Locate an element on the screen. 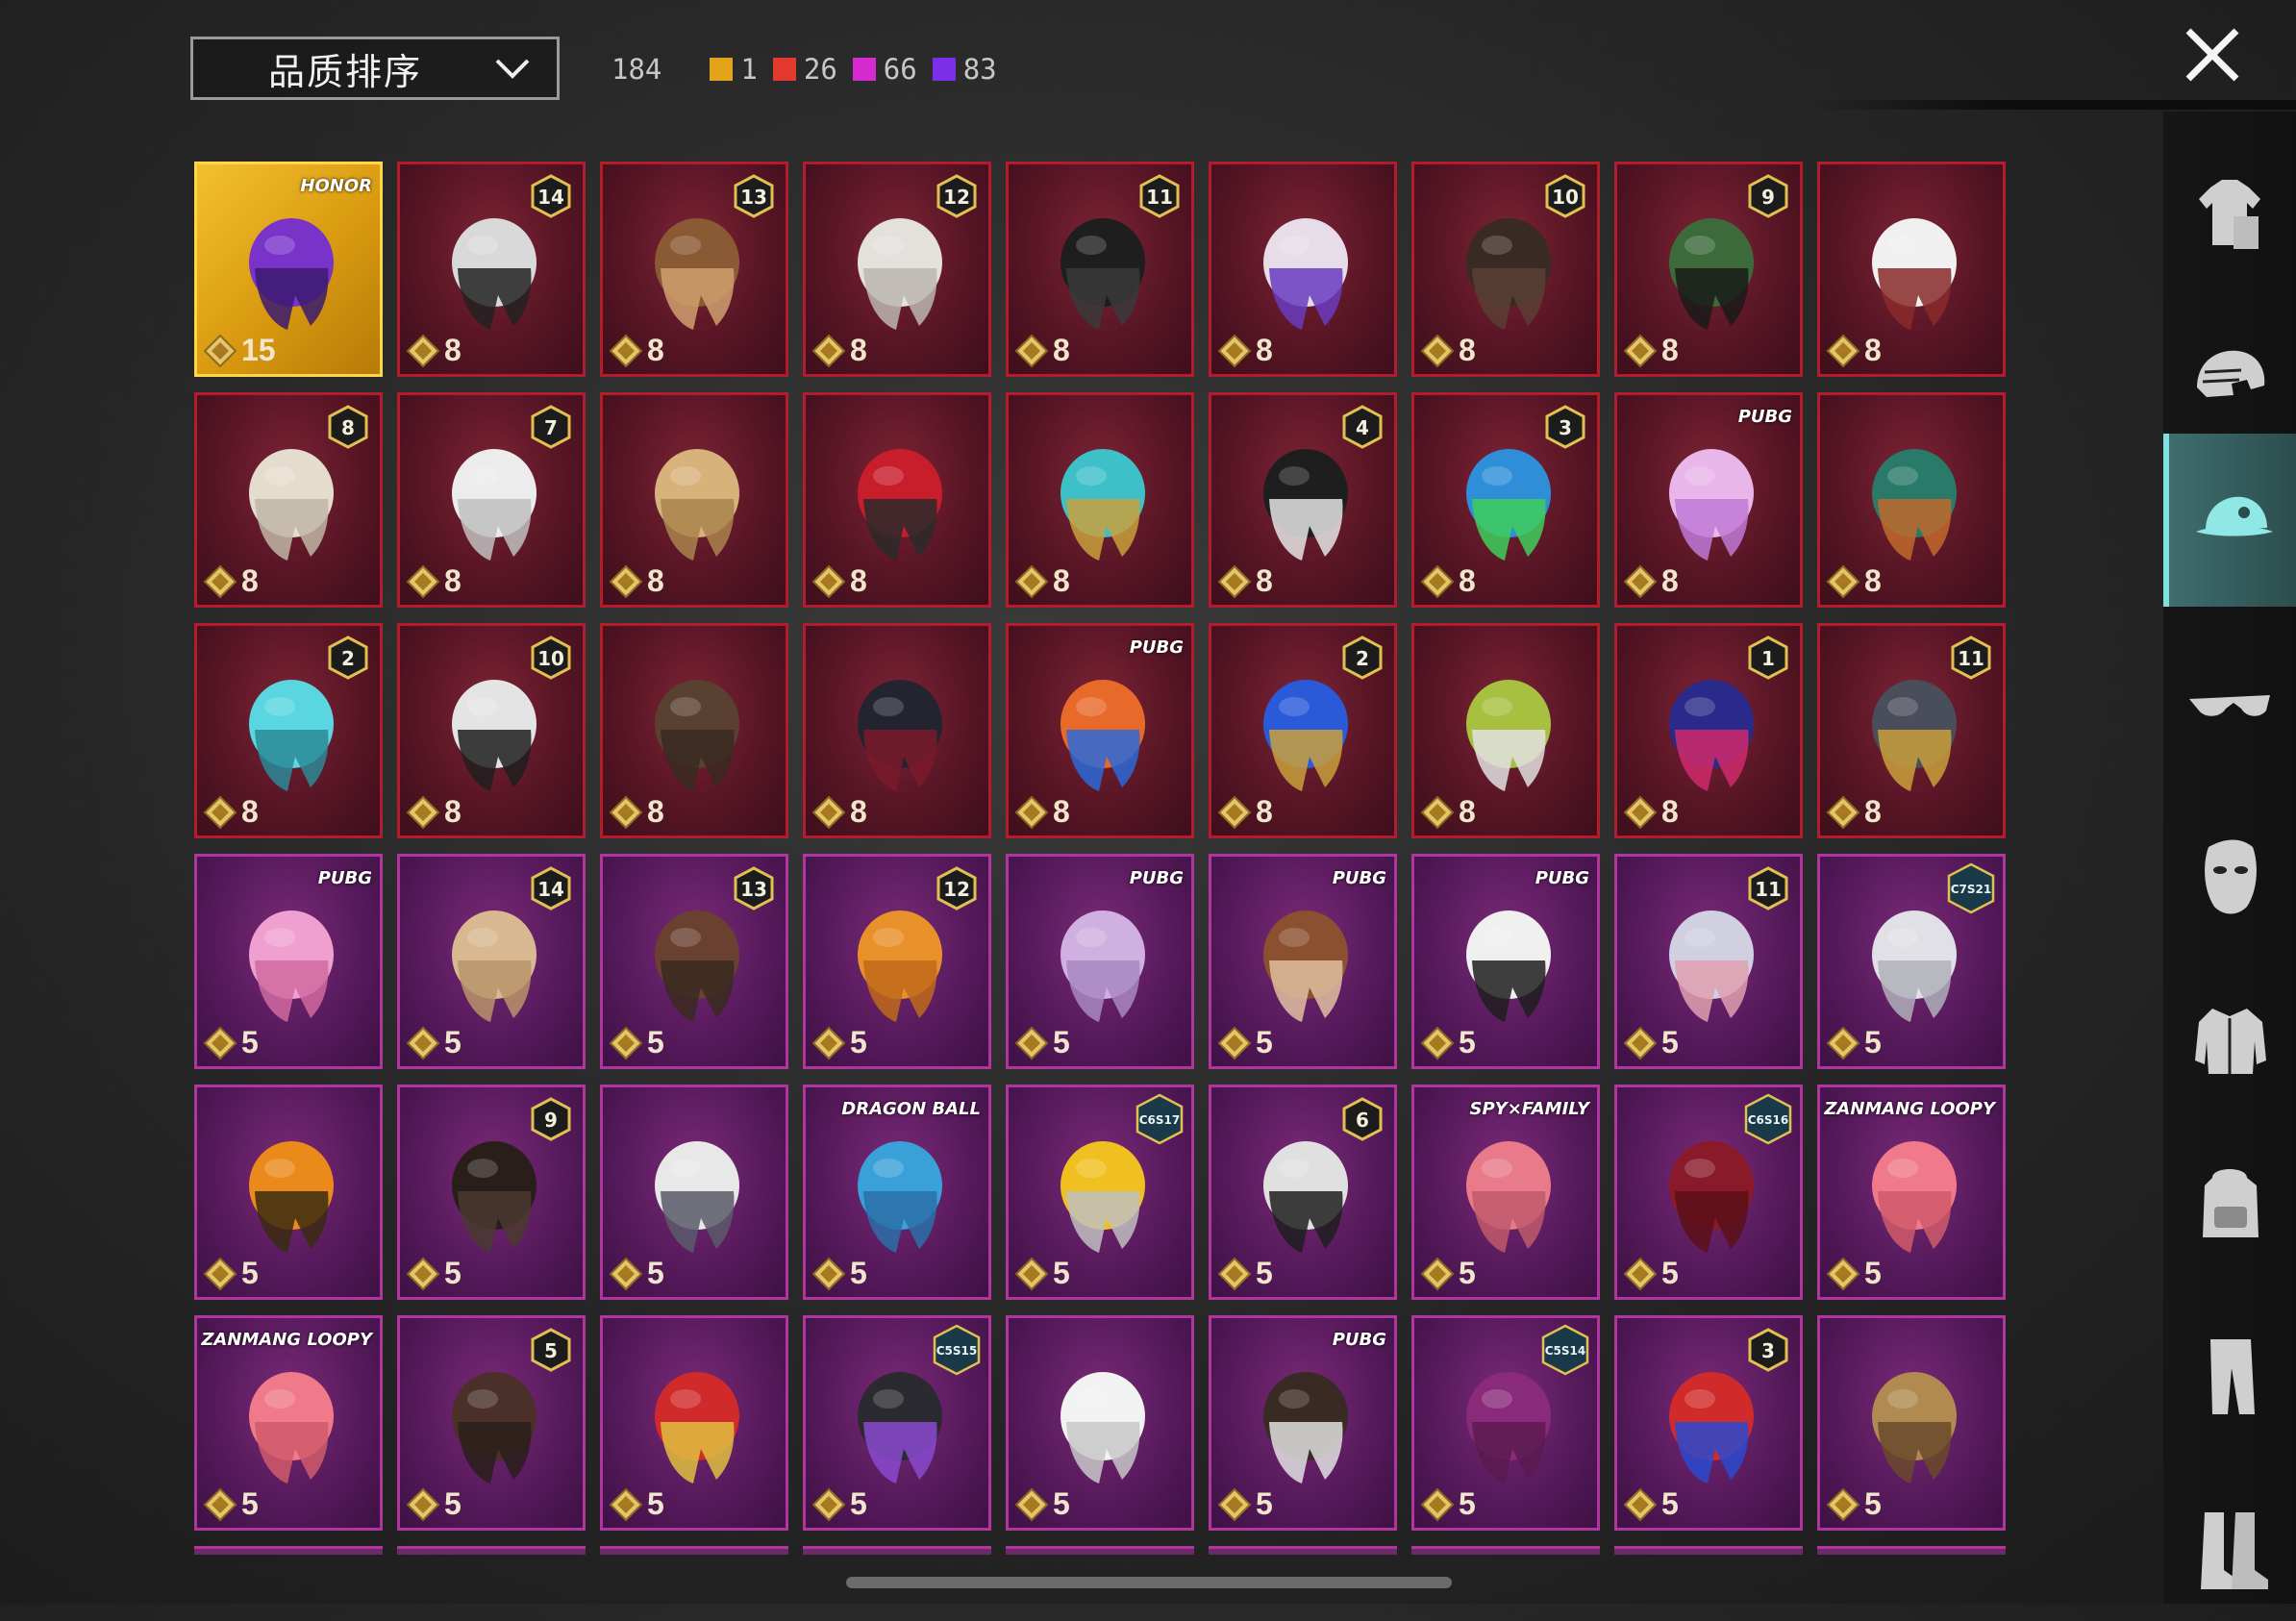  item-card: 18 is located at coordinates (1708, 730).